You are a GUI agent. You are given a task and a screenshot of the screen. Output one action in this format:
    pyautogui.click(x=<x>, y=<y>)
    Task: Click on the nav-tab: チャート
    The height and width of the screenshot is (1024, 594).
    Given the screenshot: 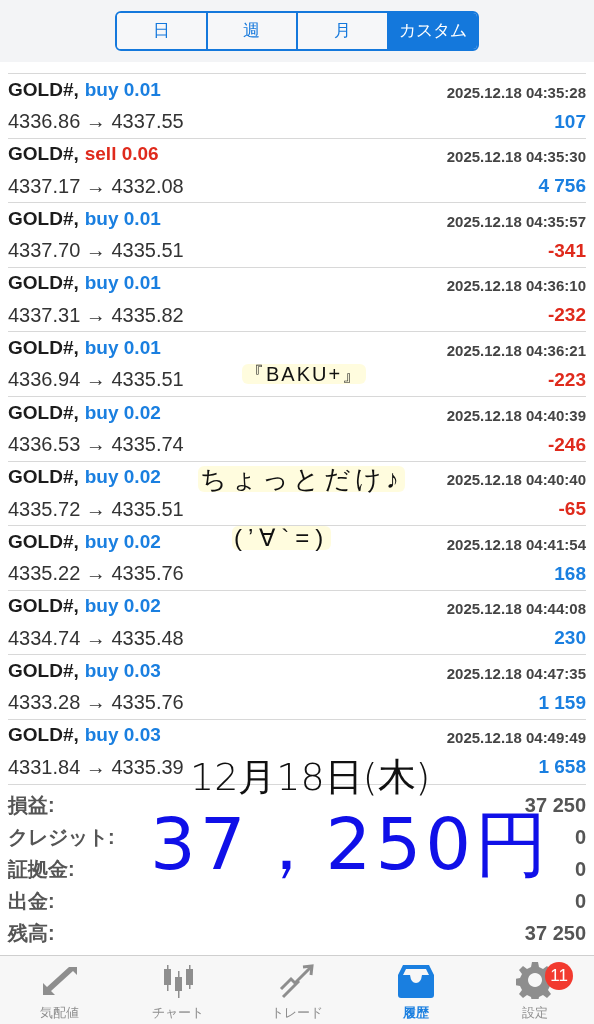 What is the action you would take?
    pyautogui.click(x=178, y=990)
    